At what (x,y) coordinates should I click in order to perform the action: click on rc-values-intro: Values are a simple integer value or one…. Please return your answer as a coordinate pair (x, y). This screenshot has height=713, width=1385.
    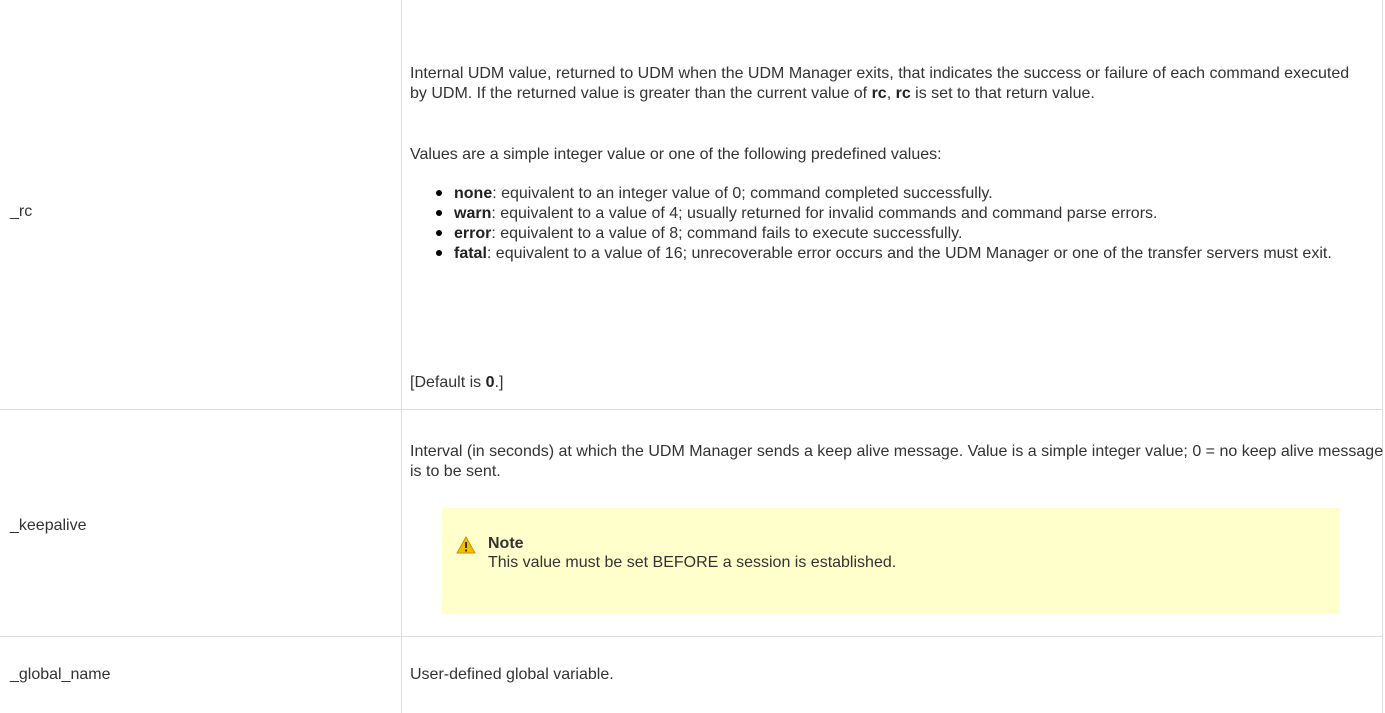
    Looking at the image, I should click on (676, 154).